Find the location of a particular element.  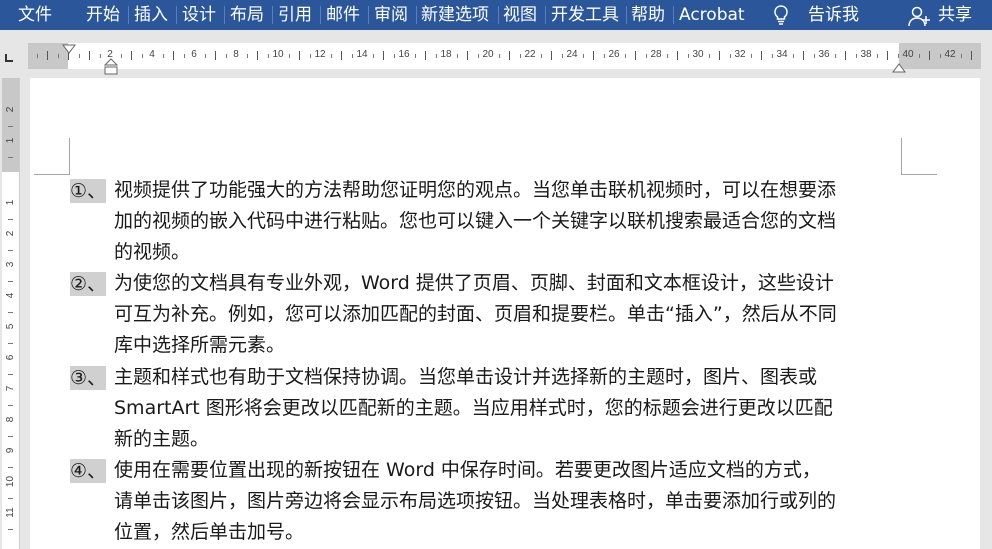

tab-layout: 布局 is located at coordinates (247, 15).